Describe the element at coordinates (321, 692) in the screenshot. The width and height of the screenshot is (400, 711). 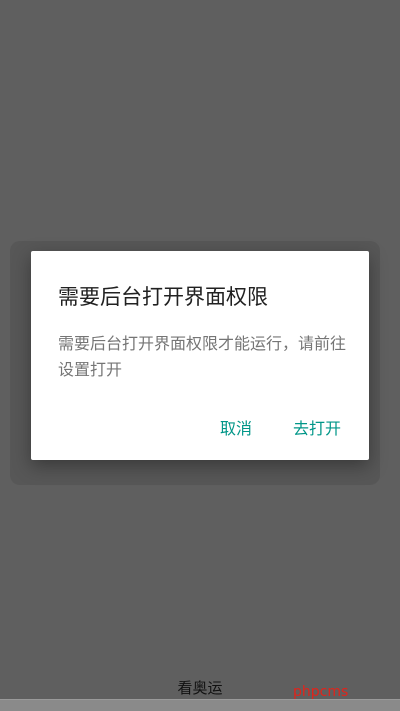
I see `watermark-text: phpcms` at that location.